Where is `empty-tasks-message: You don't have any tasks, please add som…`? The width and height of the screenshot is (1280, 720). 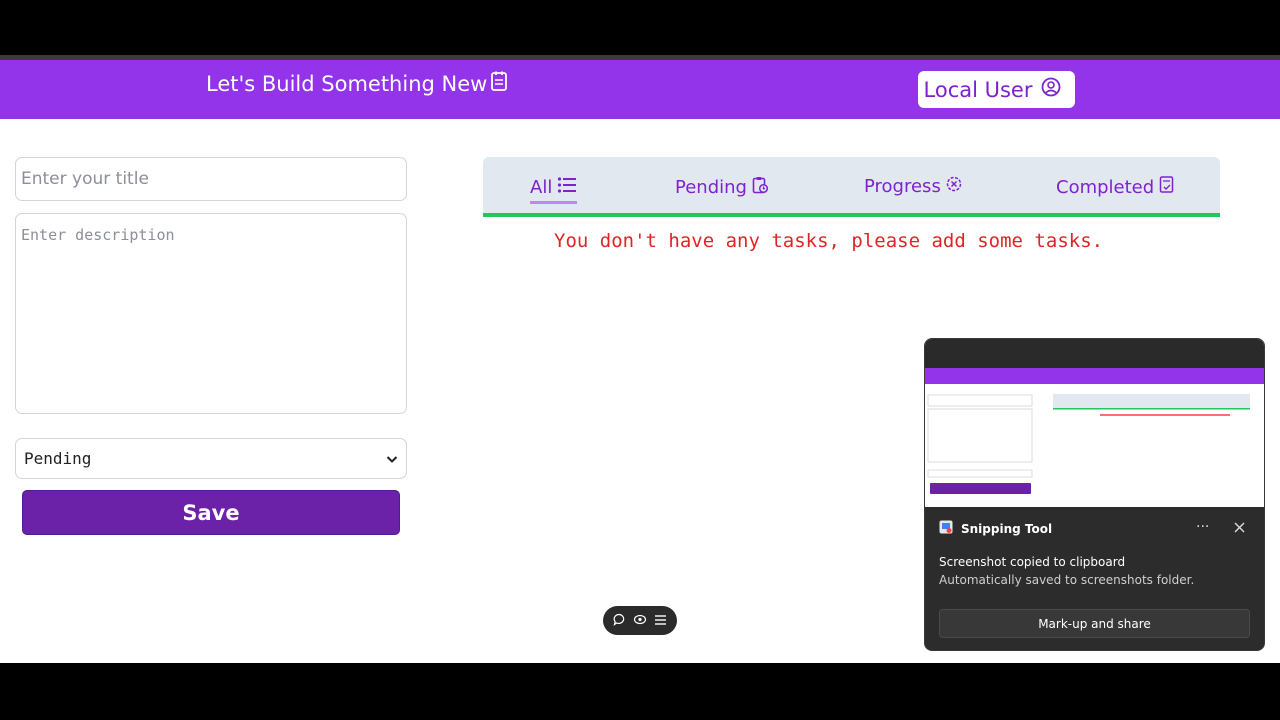 empty-tasks-message: You don't have any tasks, please add som… is located at coordinates (829, 241).